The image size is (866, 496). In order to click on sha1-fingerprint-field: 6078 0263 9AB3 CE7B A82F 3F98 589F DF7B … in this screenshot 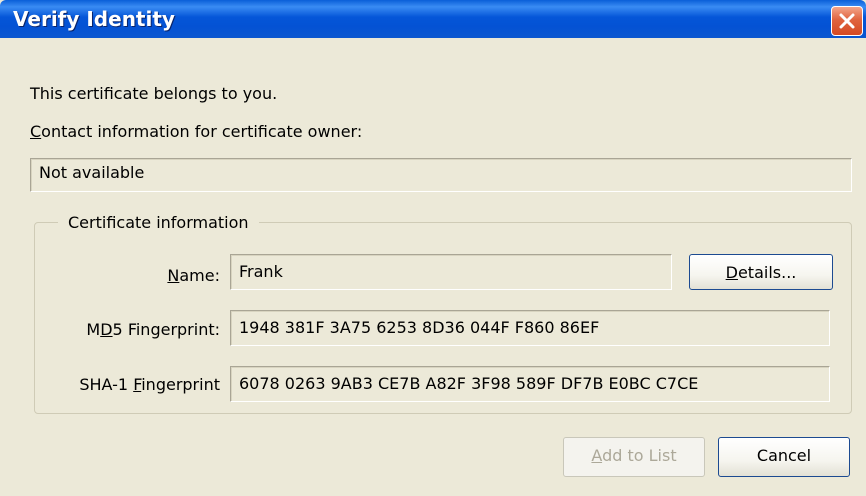, I will do `click(530, 384)`.